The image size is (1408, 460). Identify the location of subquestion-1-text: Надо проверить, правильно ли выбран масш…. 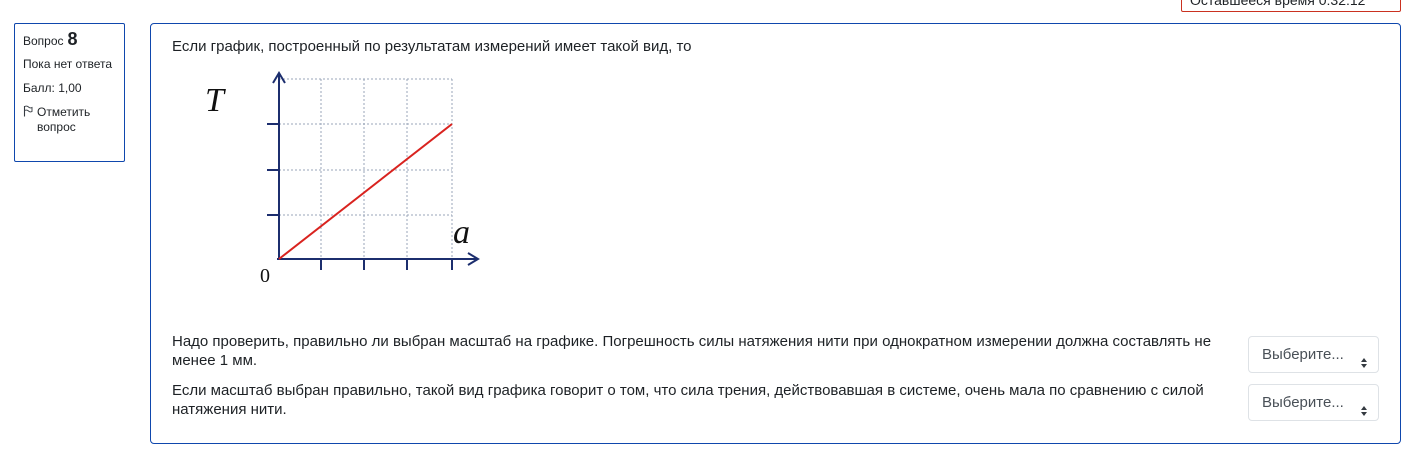
(692, 351).